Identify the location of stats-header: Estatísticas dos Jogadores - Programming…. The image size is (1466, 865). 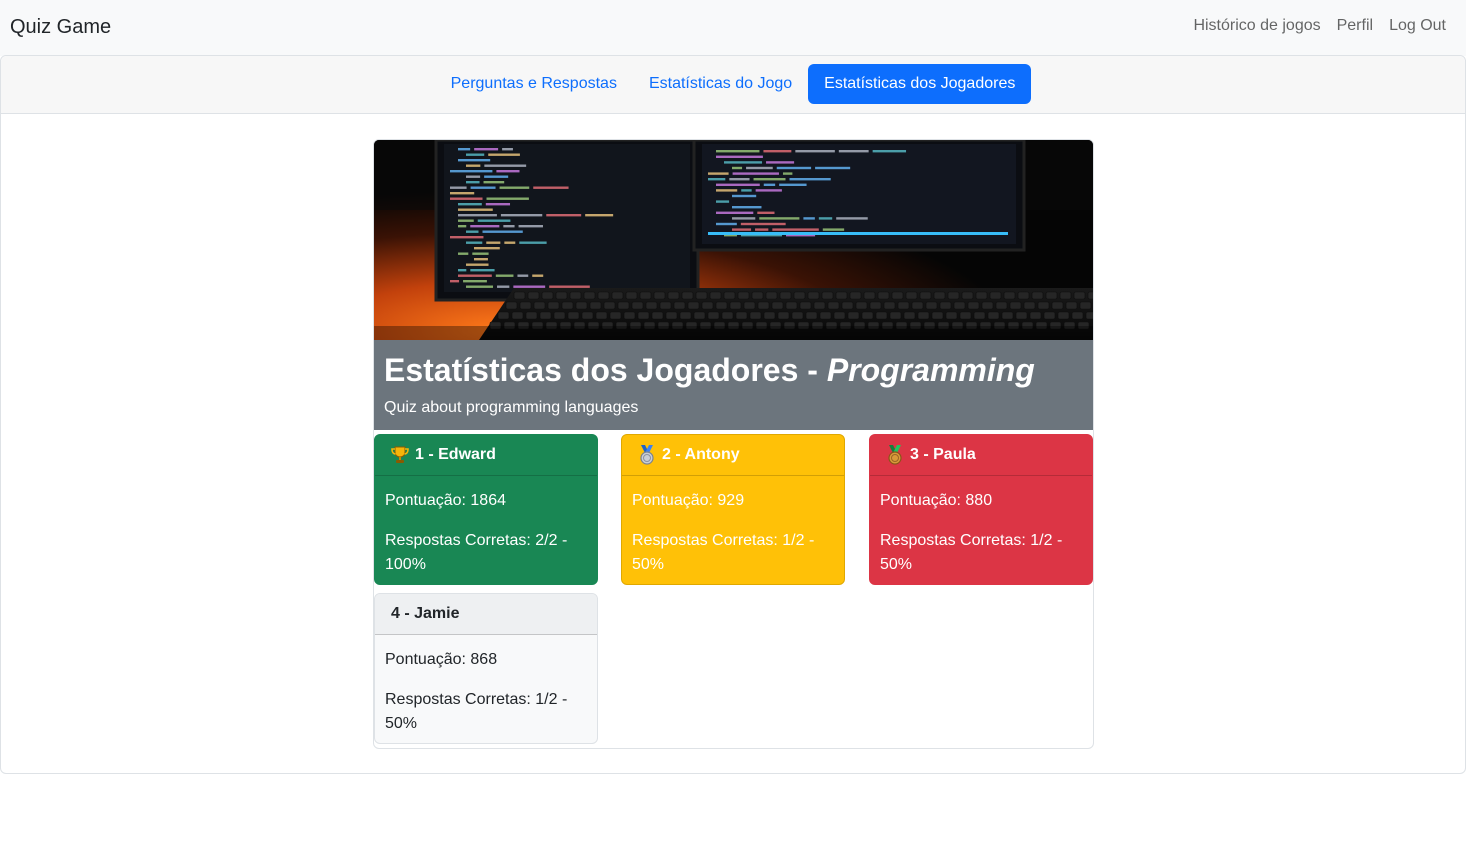
(733, 385).